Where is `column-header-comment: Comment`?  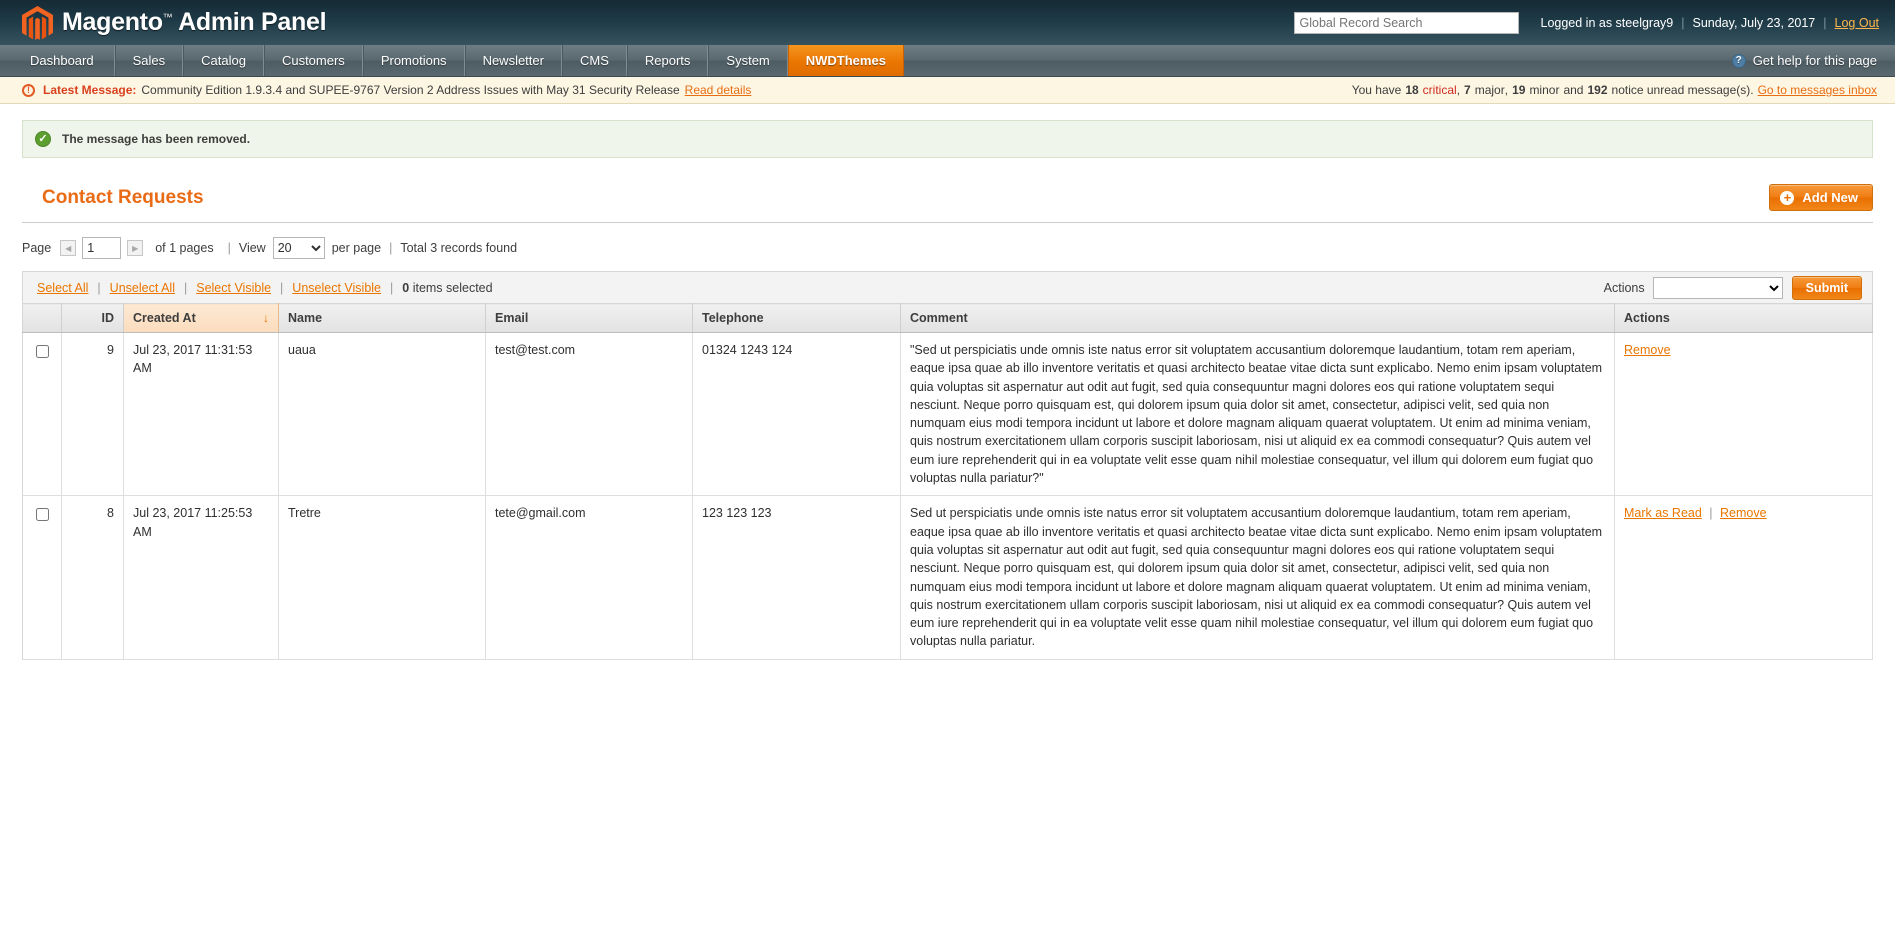
column-header-comment: Comment is located at coordinates (1257, 318).